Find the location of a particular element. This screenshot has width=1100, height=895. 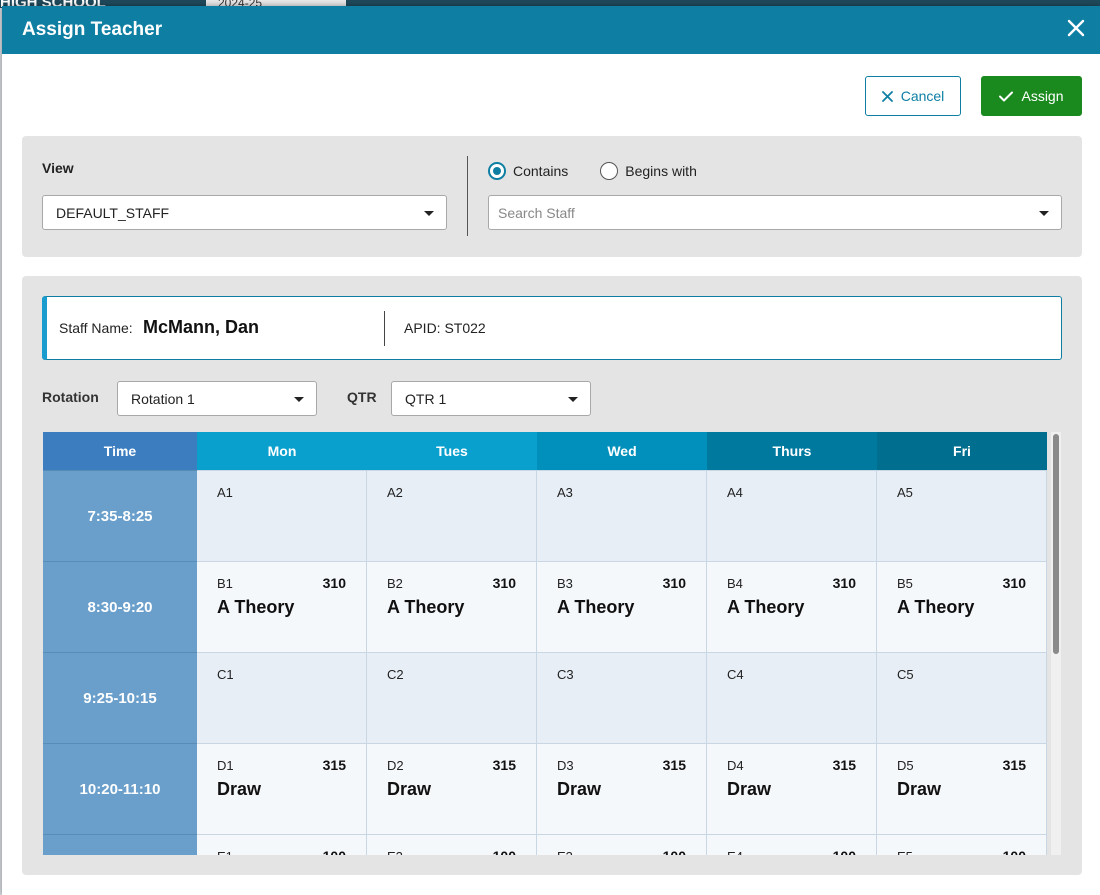

period-code: E4 is located at coordinates (735, 852).